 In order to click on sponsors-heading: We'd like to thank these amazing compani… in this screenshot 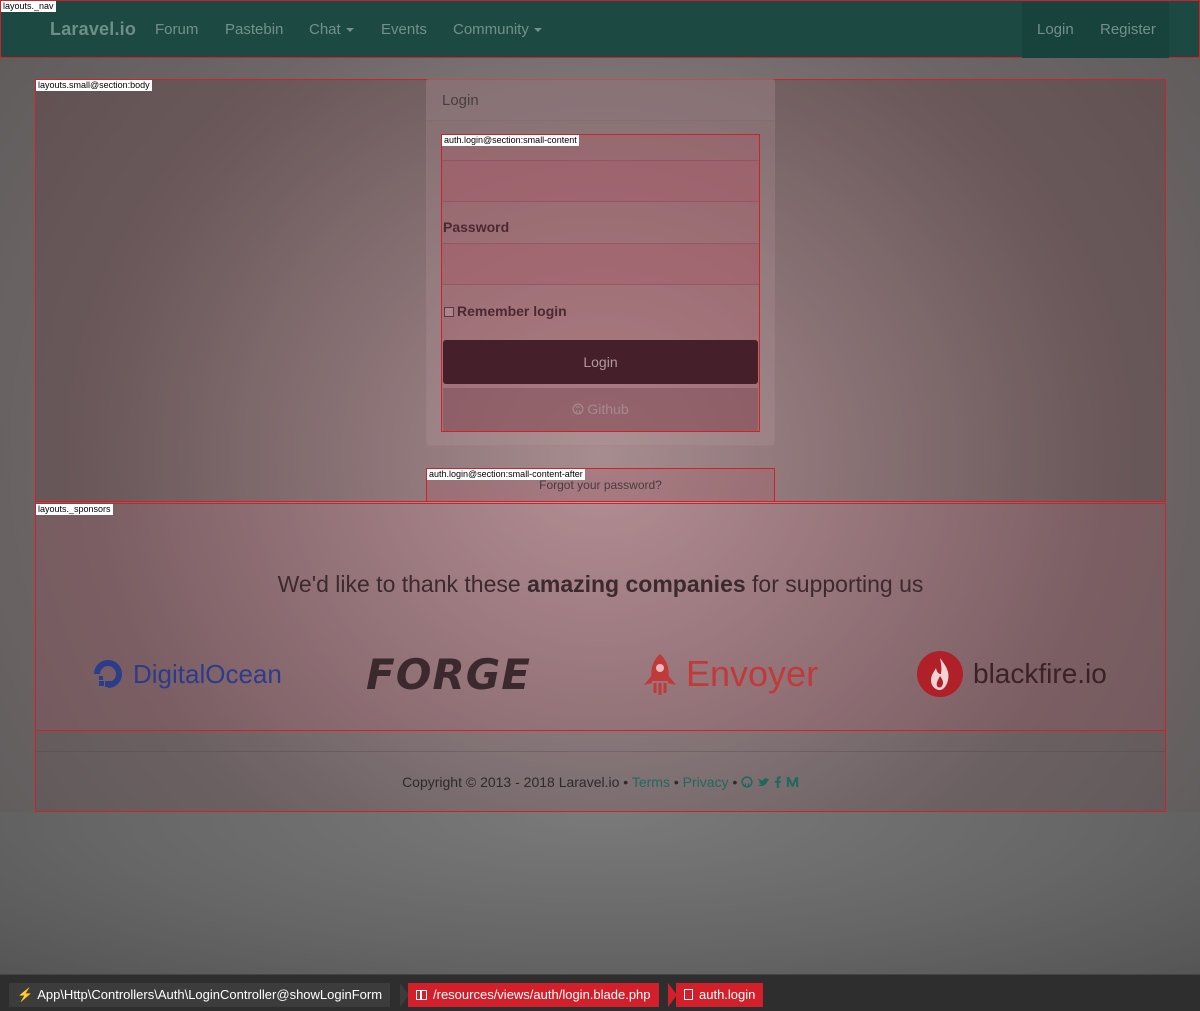, I will do `click(600, 584)`.